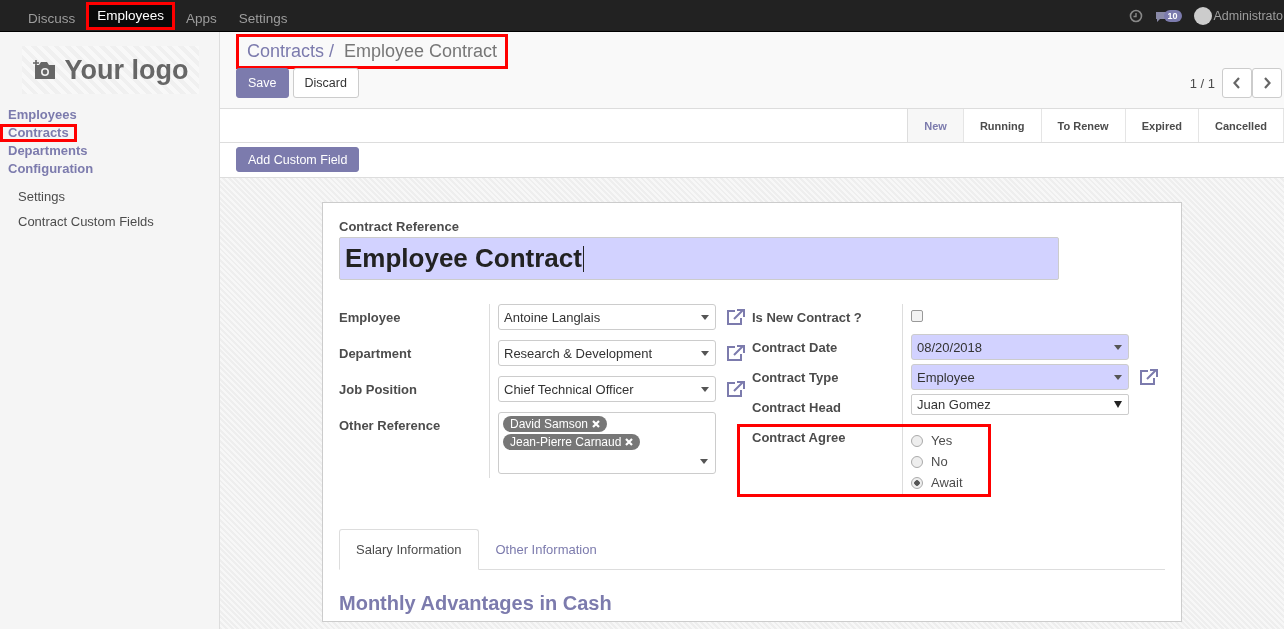 The image size is (1284, 629). Describe the element at coordinates (378, 390) in the screenshot. I see `field-label: Job Position` at that location.